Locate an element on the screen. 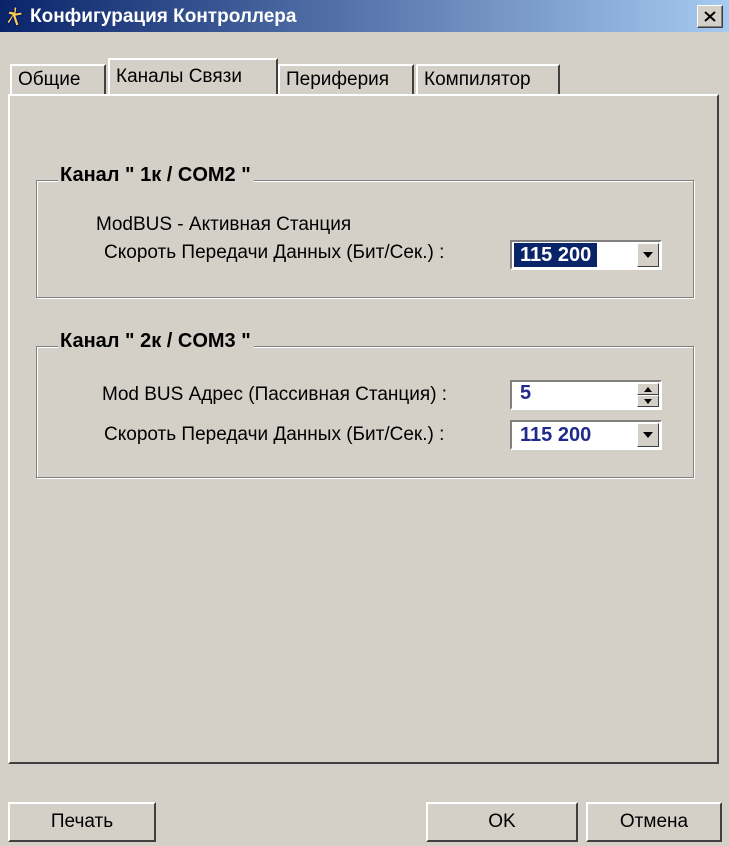  tab-peripherals: Периферия is located at coordinates (346, 79).